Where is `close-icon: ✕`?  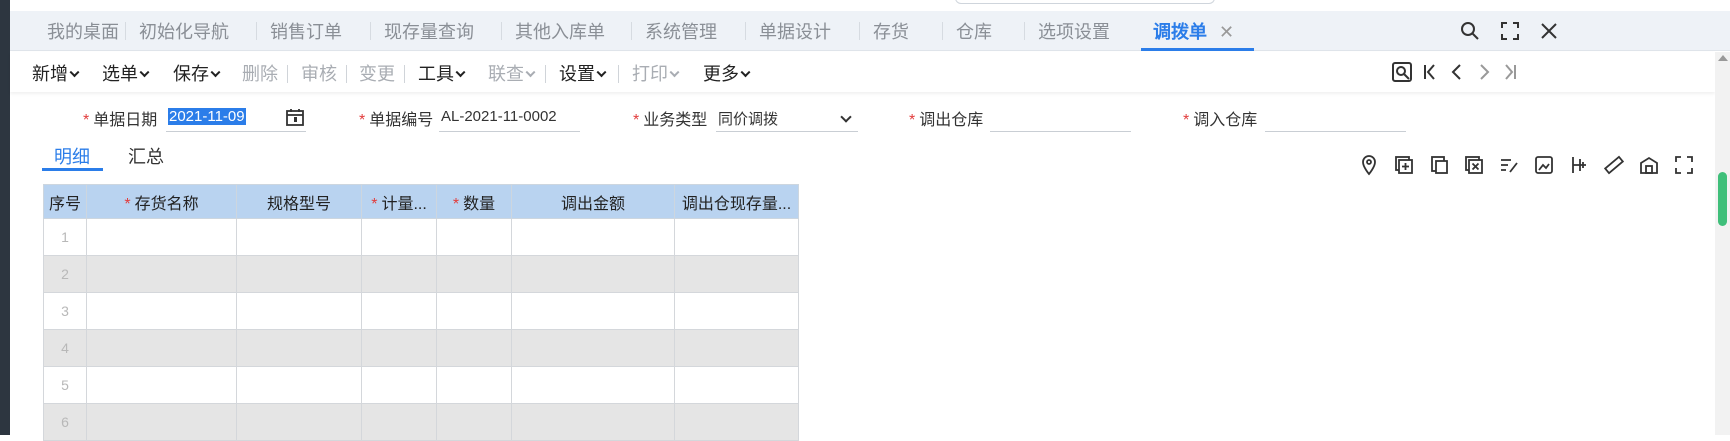 close-icon: ✕ is located at coordinates (1226, 32).